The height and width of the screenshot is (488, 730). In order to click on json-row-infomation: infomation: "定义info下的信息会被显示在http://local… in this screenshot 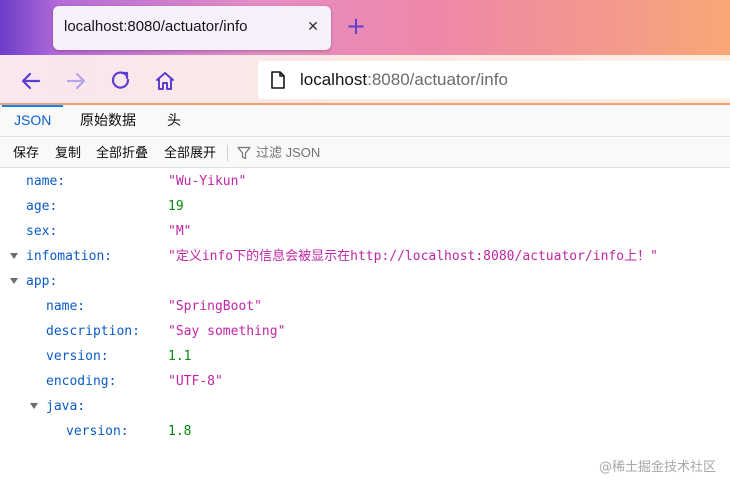, I will do `click(365, 256)`.